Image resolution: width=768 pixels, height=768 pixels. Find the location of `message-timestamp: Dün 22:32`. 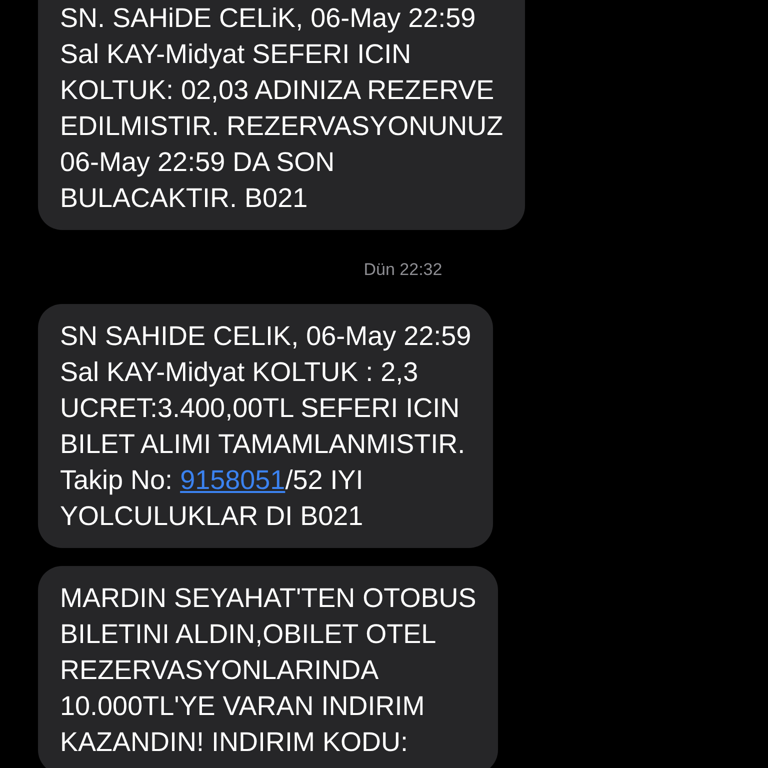

message-timestamp: Dün 22:32 is located at coordinates (402, 270).